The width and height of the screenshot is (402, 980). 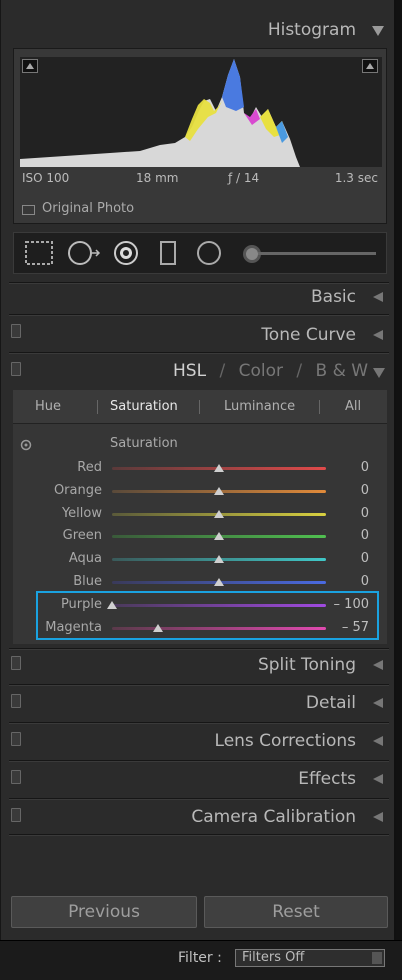 I want to click on hsl-switch, so click(x=16, y=369).